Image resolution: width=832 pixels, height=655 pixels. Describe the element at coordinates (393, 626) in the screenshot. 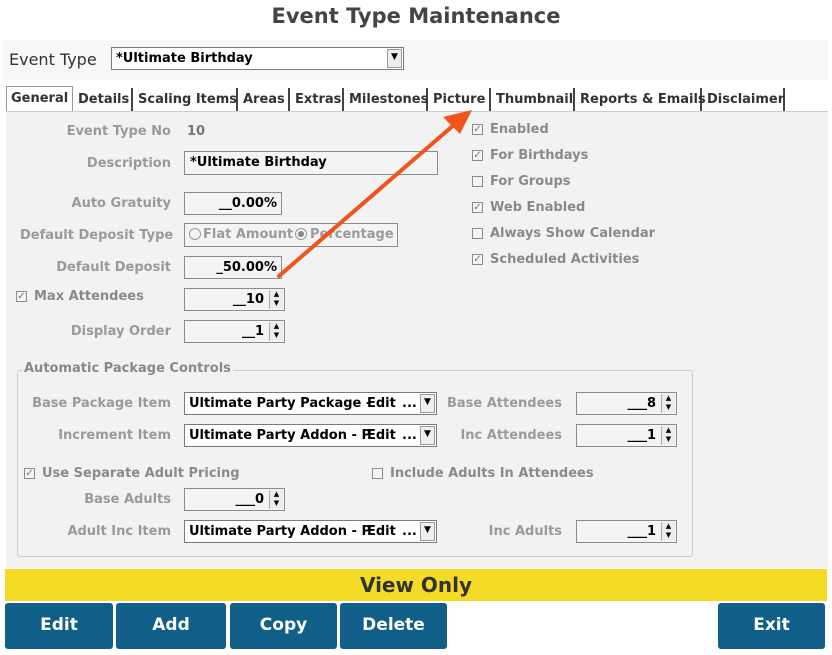

I see `delete-button: Delete` at that location.